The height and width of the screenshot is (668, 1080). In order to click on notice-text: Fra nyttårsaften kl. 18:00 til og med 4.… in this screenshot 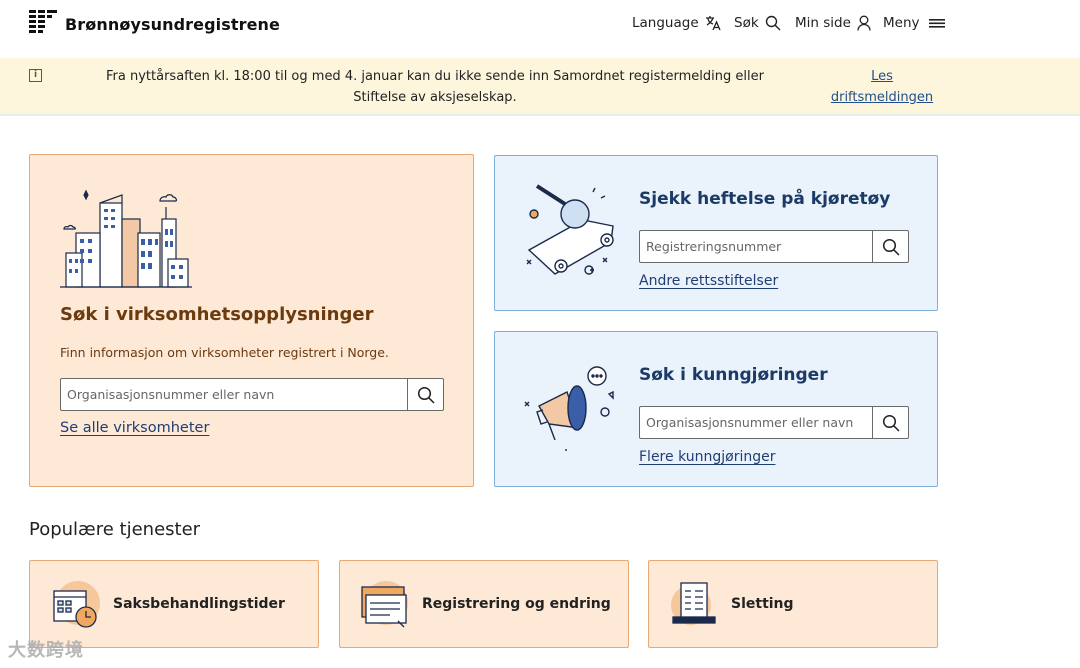, I will do `click(435, 87)`.